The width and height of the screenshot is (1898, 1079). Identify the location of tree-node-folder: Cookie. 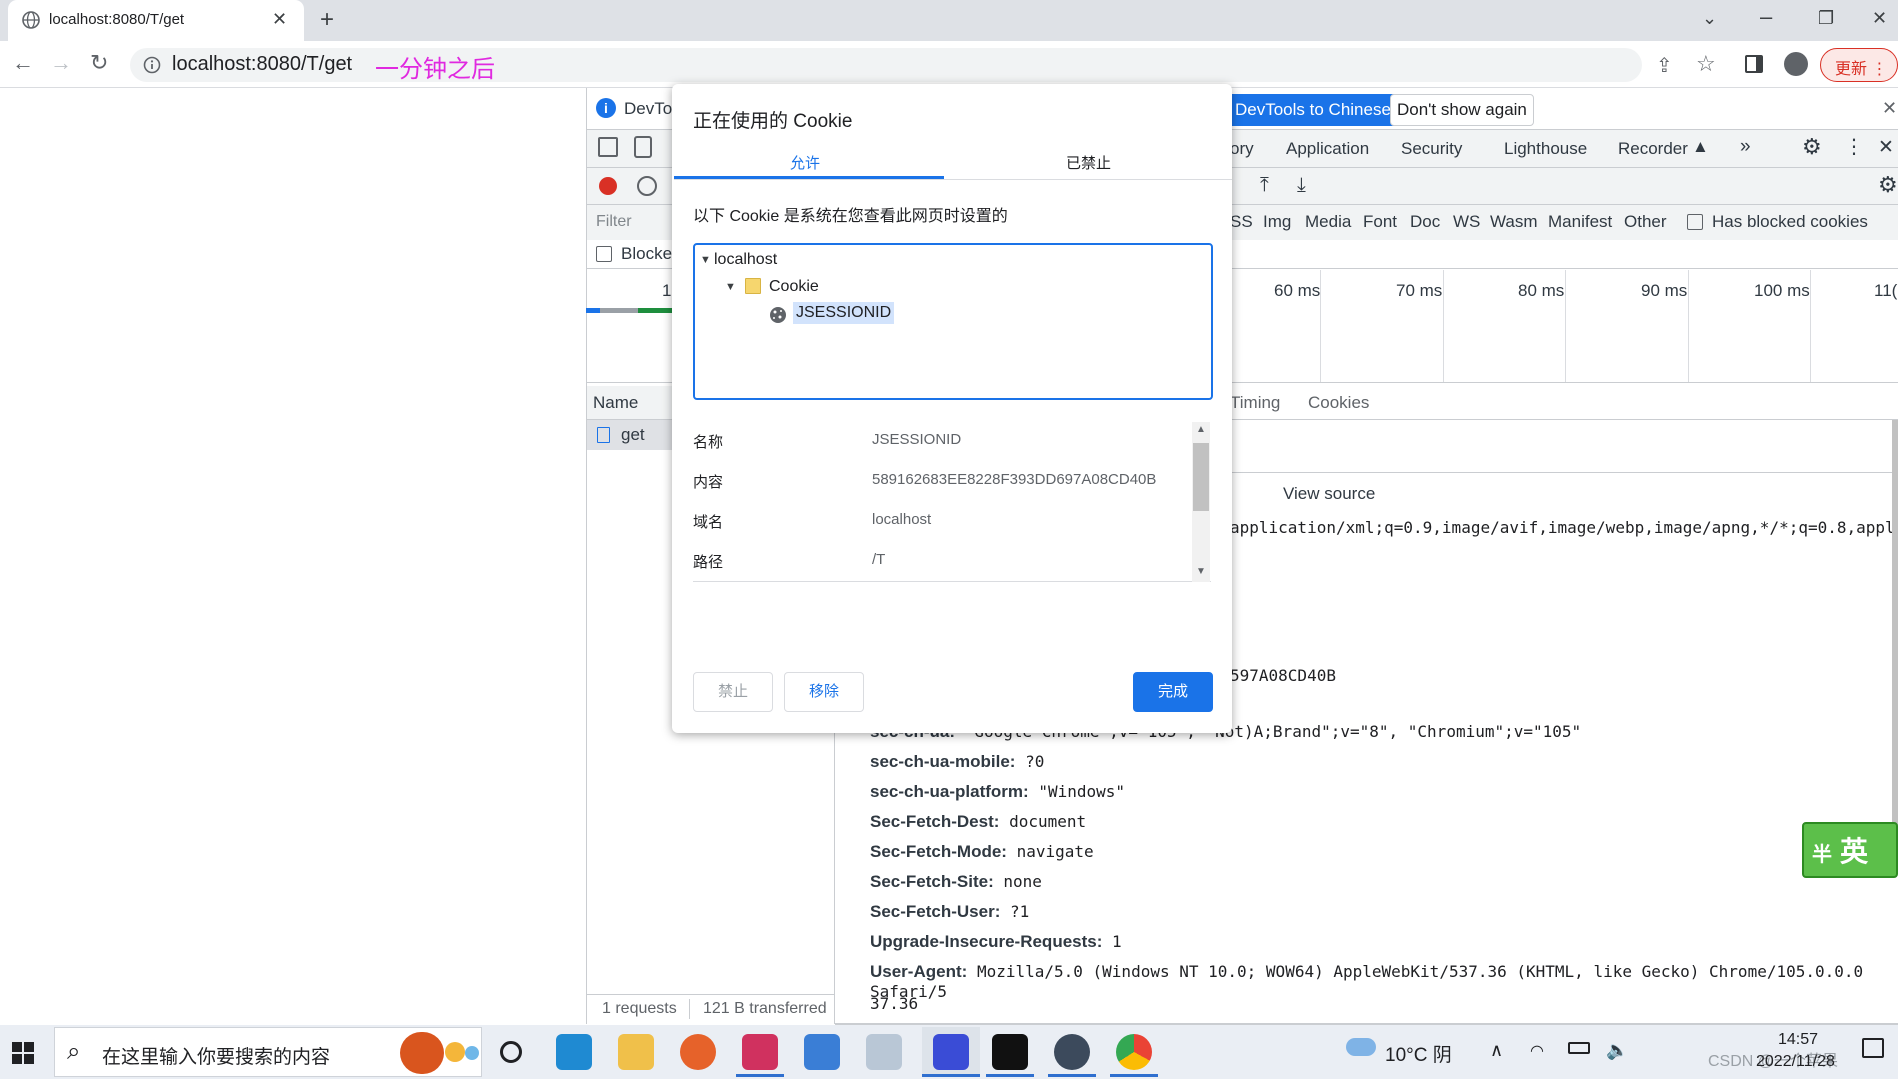
(794, 287).